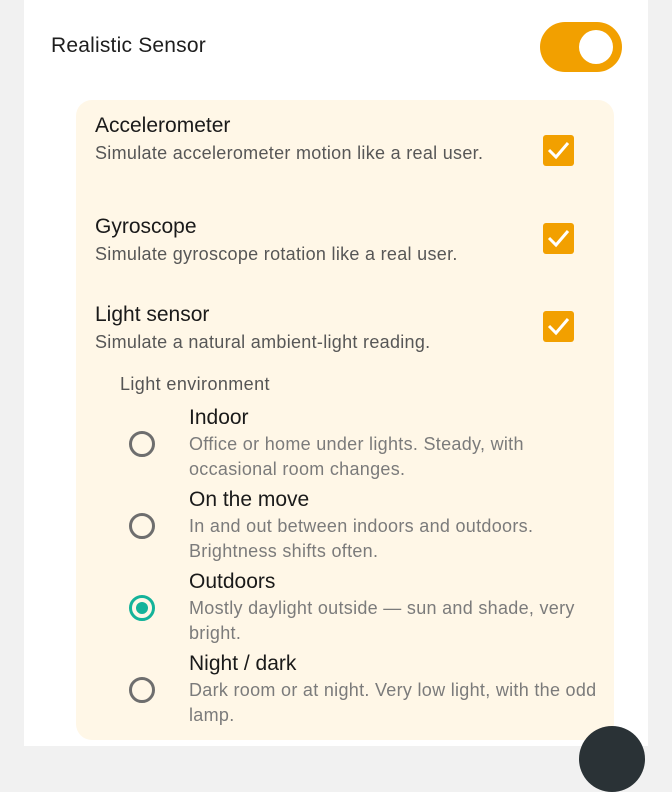  I want to click on accelerometer-checkbox, so click(558, 150).